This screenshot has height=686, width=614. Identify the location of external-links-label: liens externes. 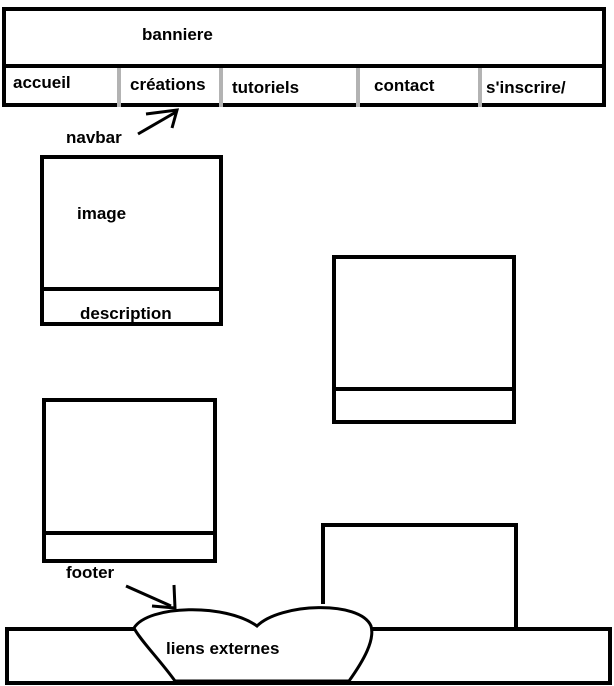
(222, 648).